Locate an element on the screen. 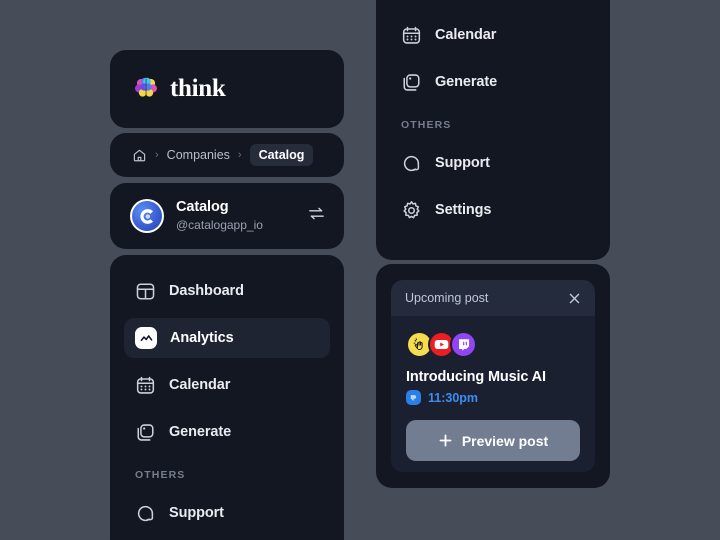 This screenshot has height=540, width=720. analytics-icon is located at coordinates (146, 338).